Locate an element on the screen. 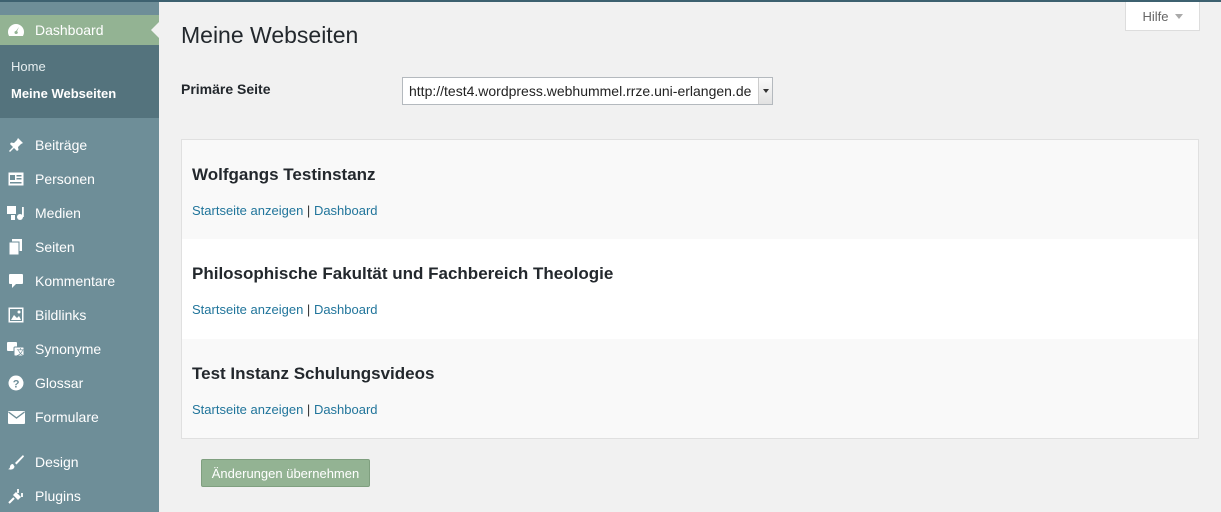  primary-site-label: Primäre Seite is located at coordinates (226, 89).